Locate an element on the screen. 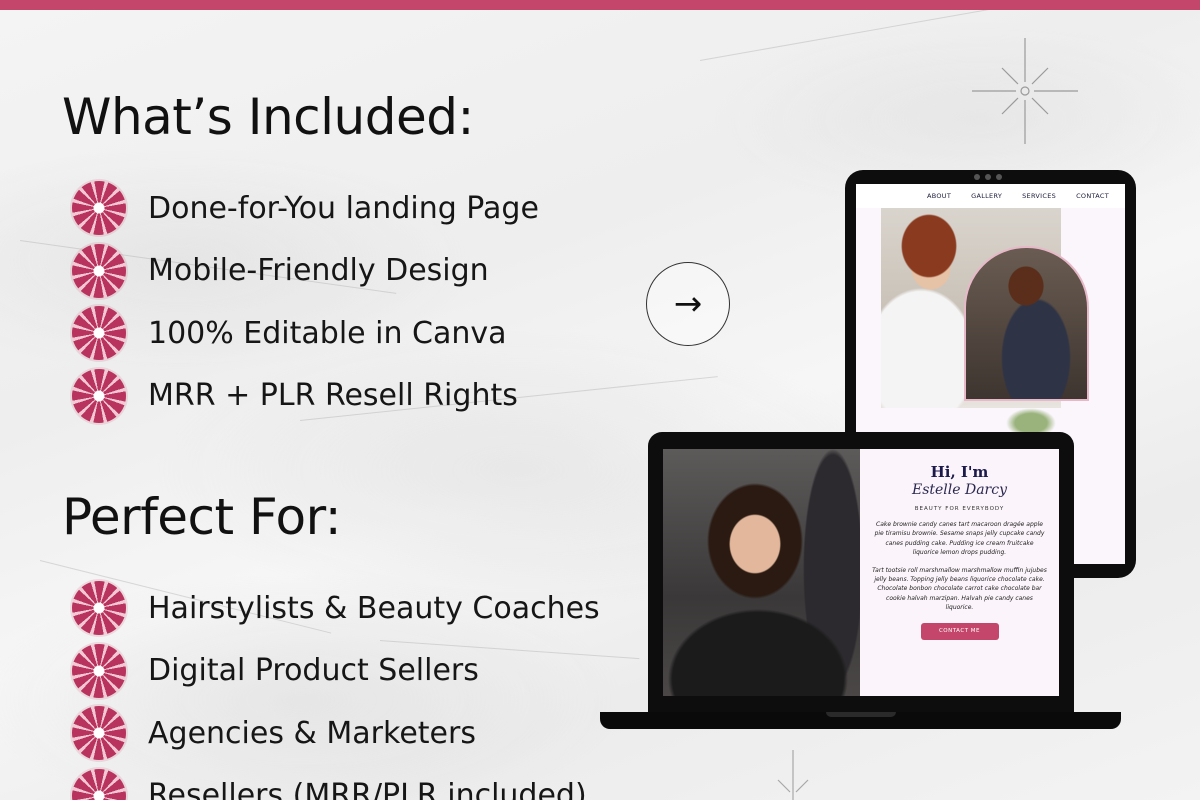 The height and width of the screenshot is (800, 1200). perfect-for-heading: Perfect For: is located at coordinates (202, 517).